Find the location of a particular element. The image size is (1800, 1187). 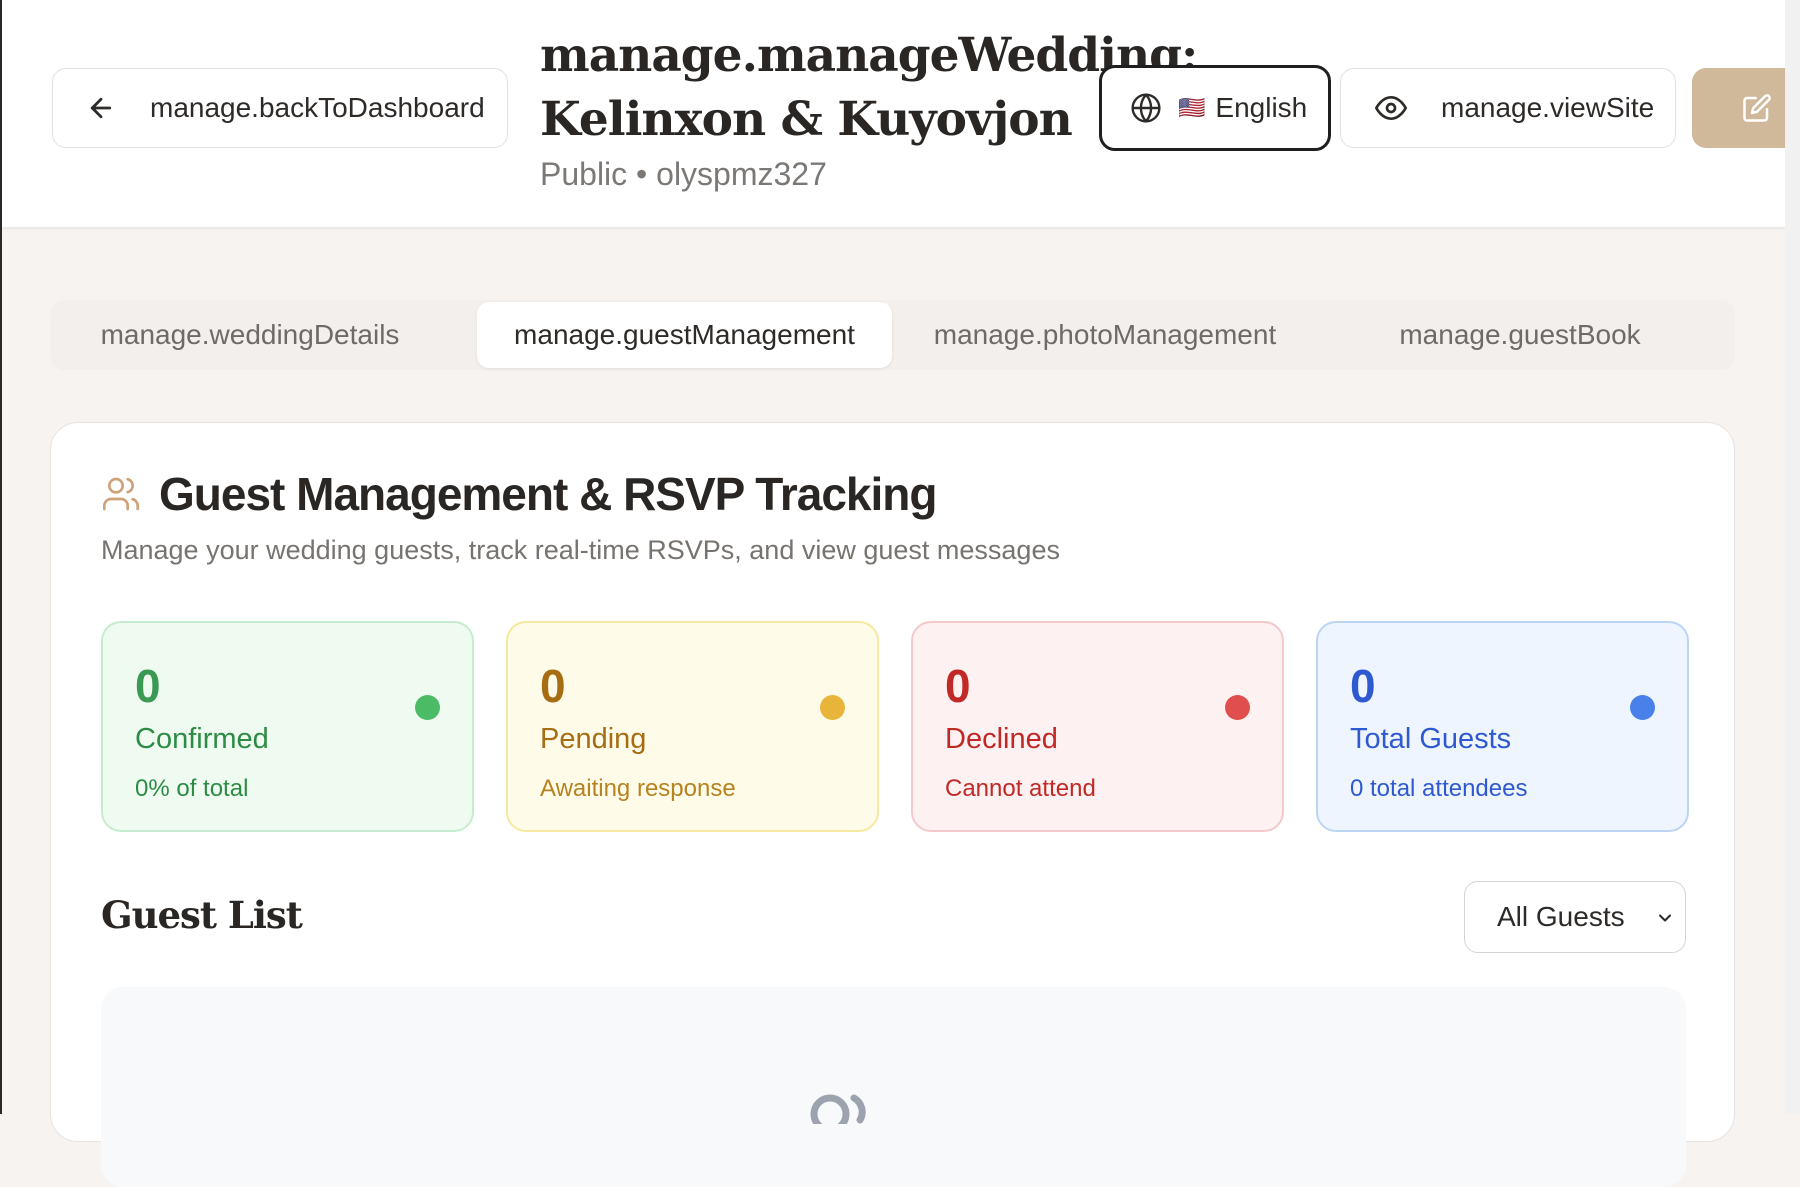

declined-stat-card: 0 Declined Cannot attend is located at coordinates (1097, 726).